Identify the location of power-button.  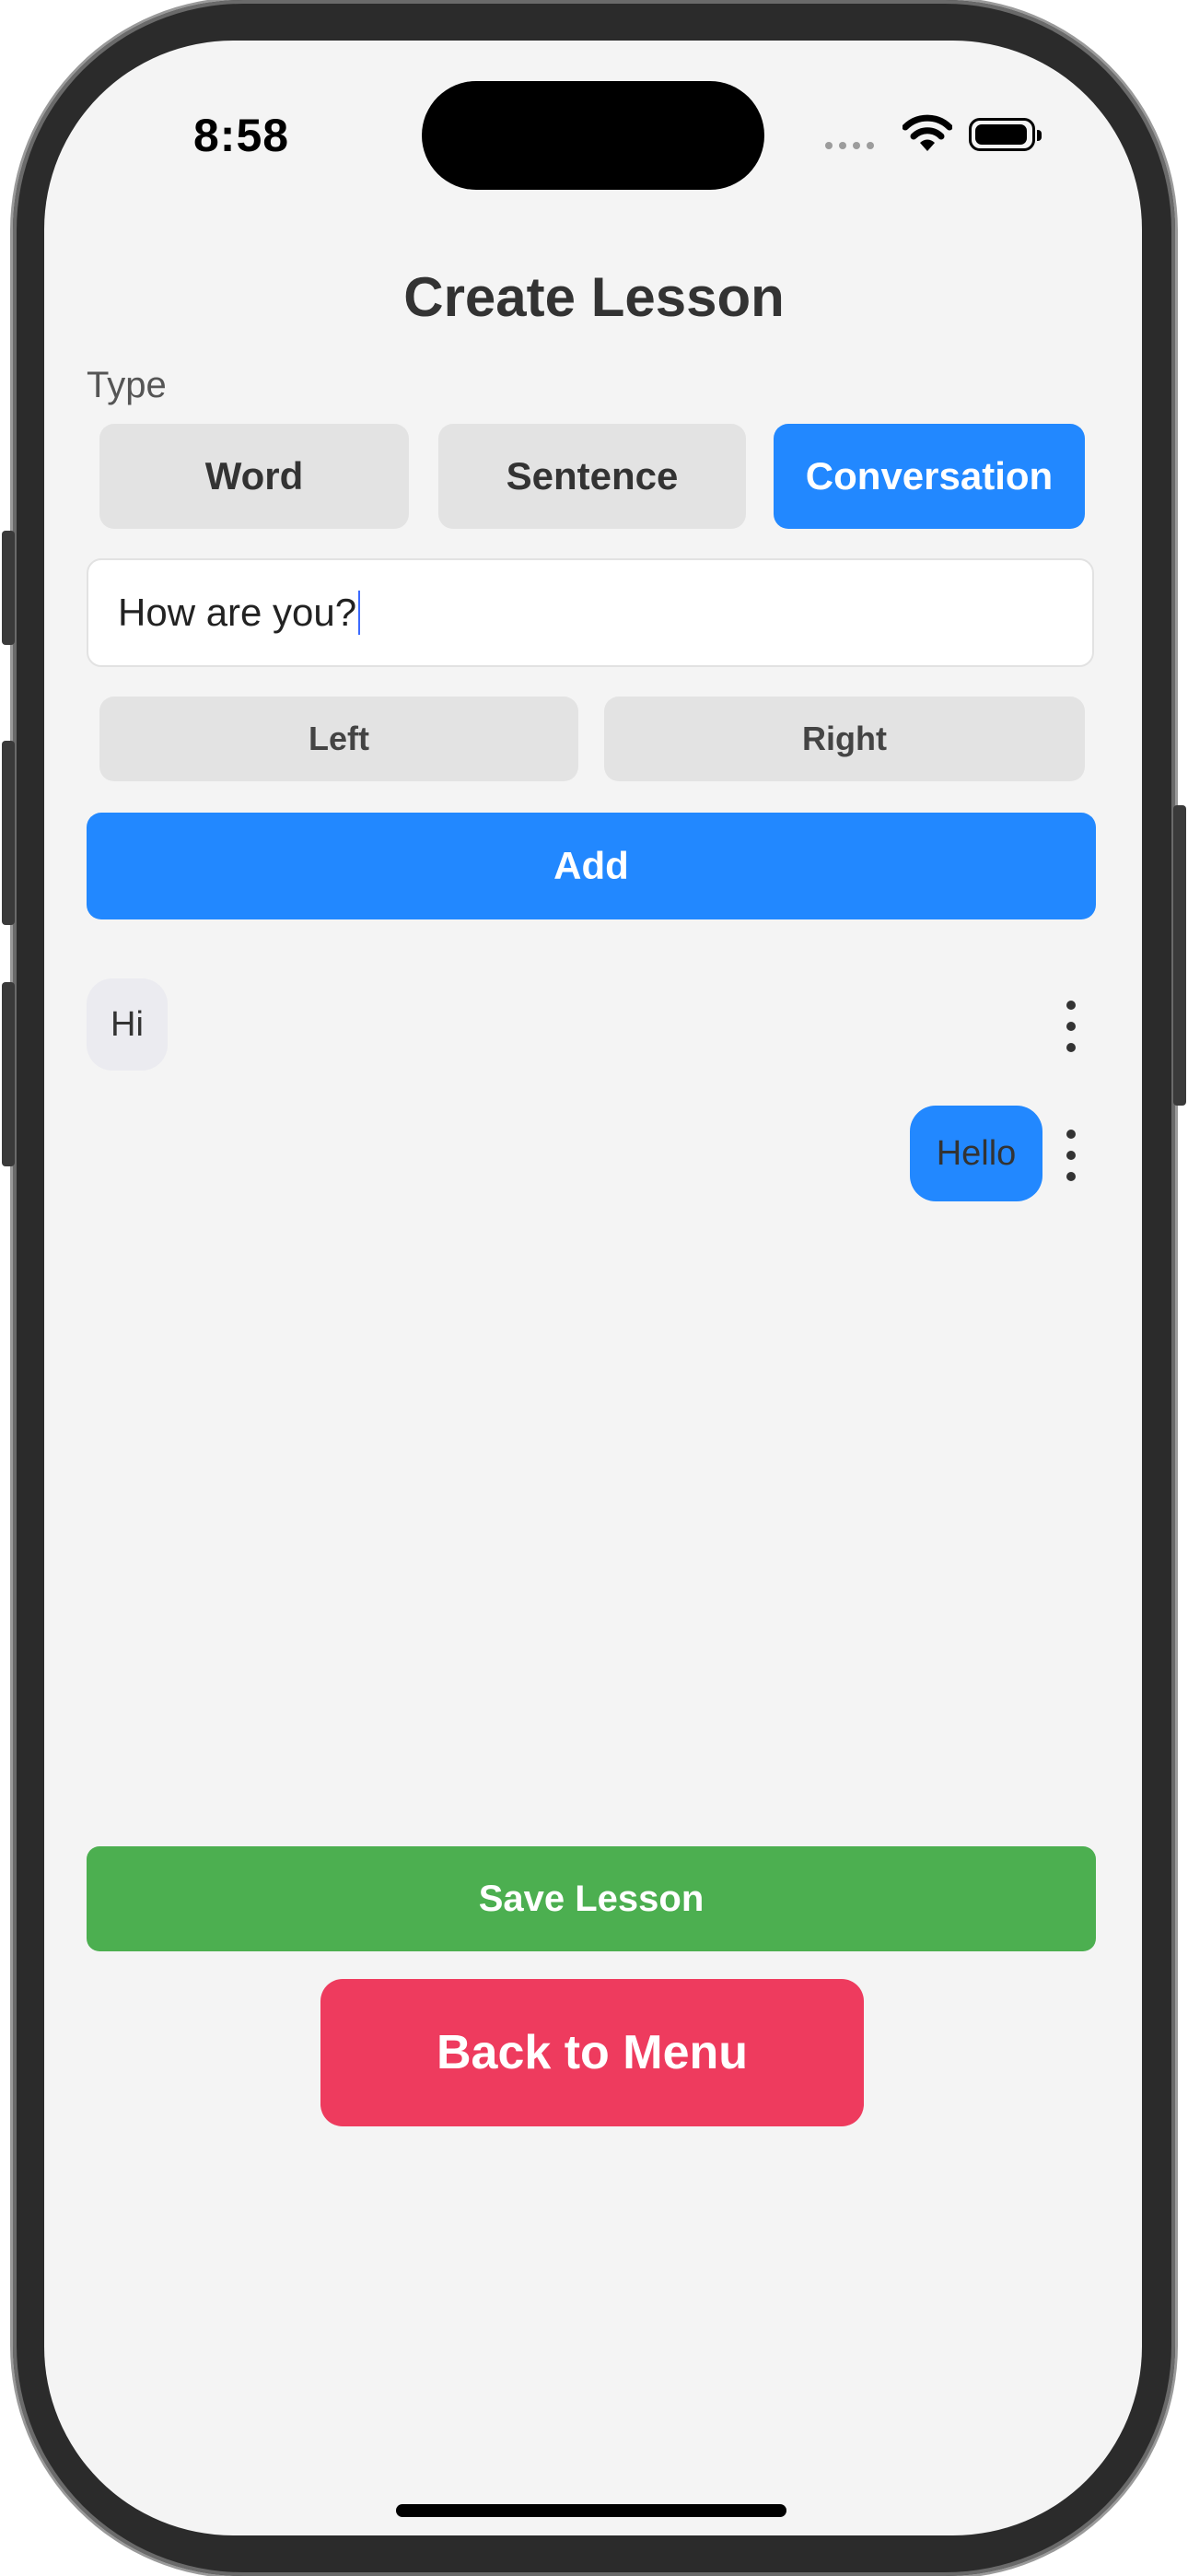
(1179, 956).